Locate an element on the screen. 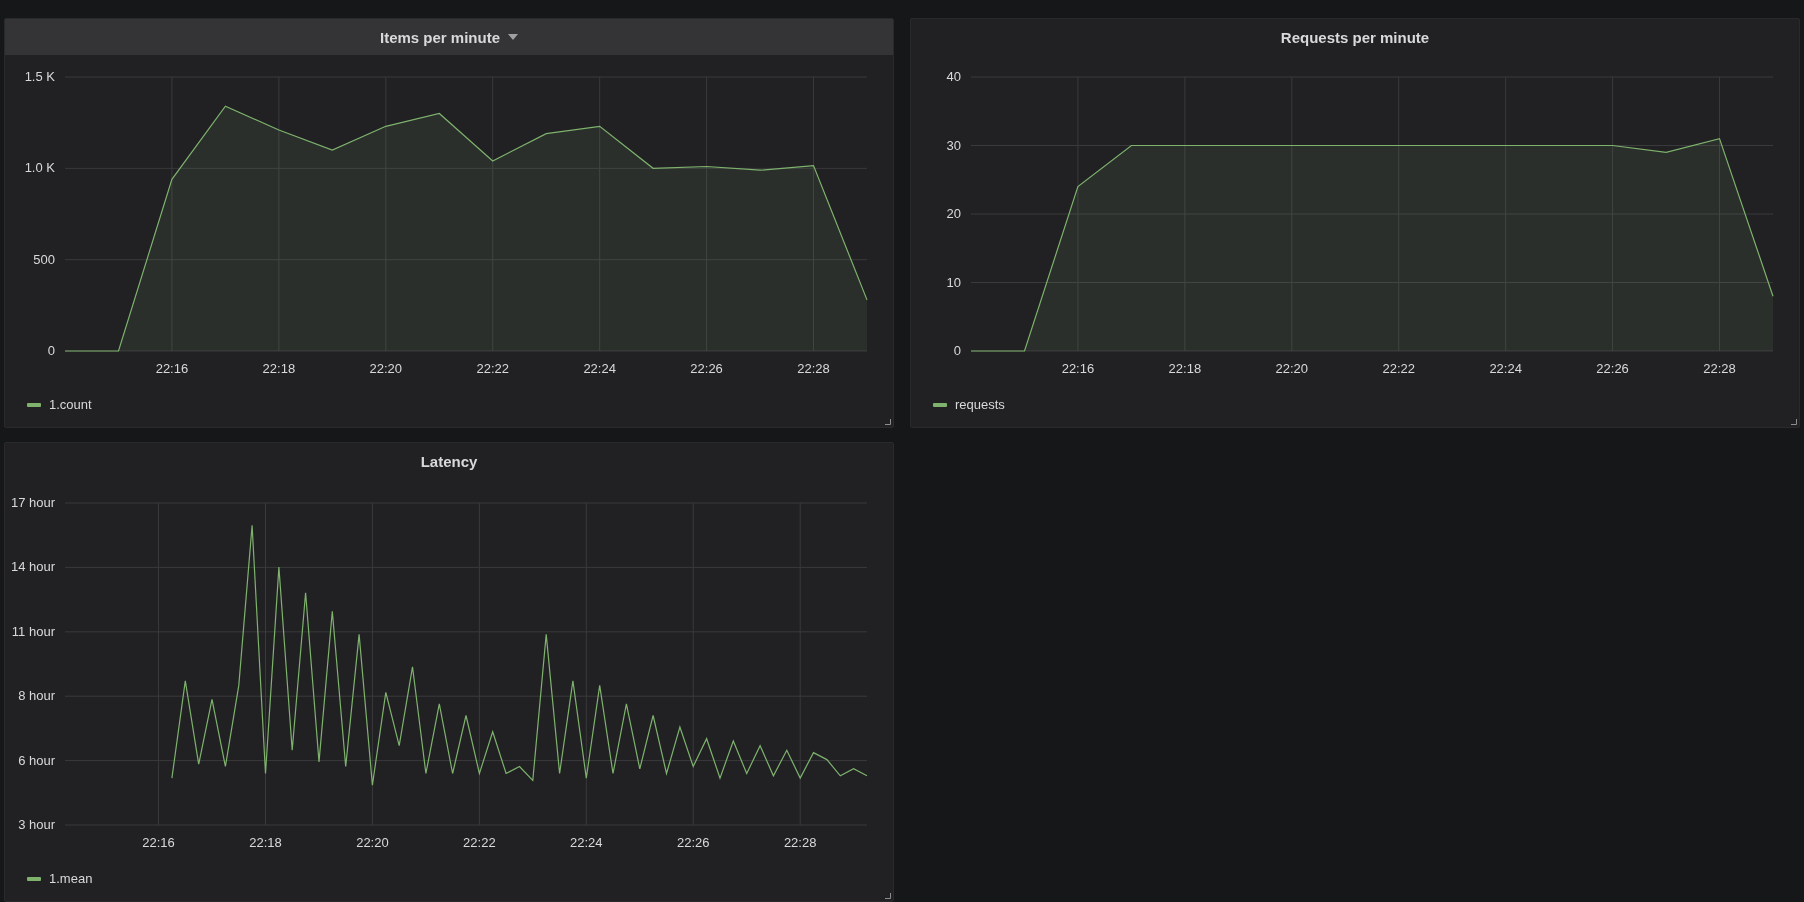 Image resolution: width=1804 pixels, height=902 pixels. axis-label: 20 is located at coordinates (953, 213).